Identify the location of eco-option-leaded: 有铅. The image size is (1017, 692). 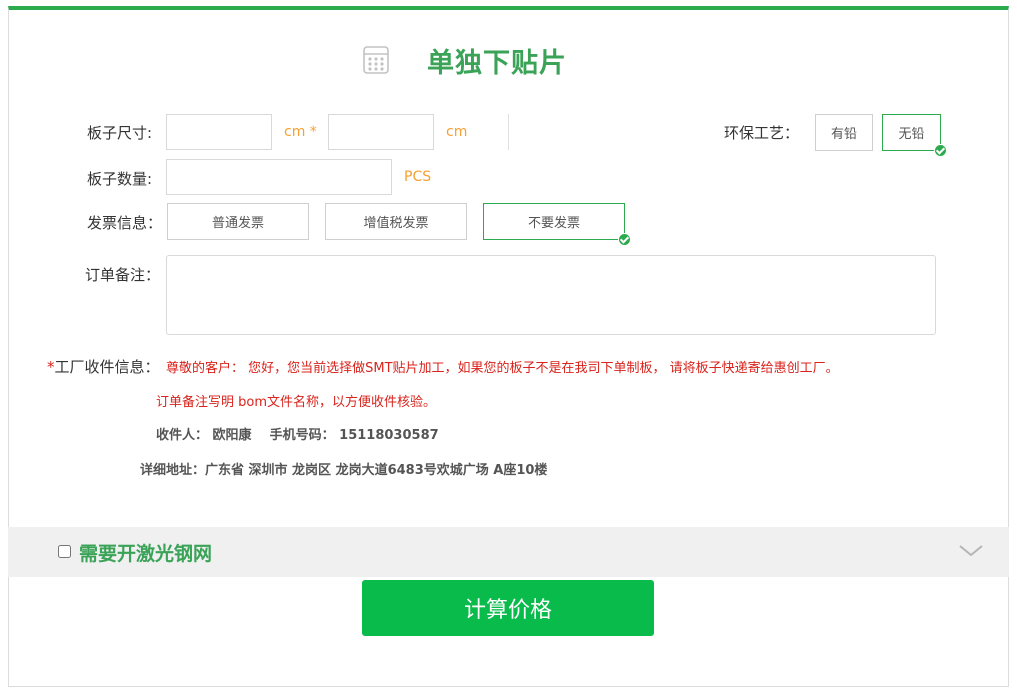
(844, 132).